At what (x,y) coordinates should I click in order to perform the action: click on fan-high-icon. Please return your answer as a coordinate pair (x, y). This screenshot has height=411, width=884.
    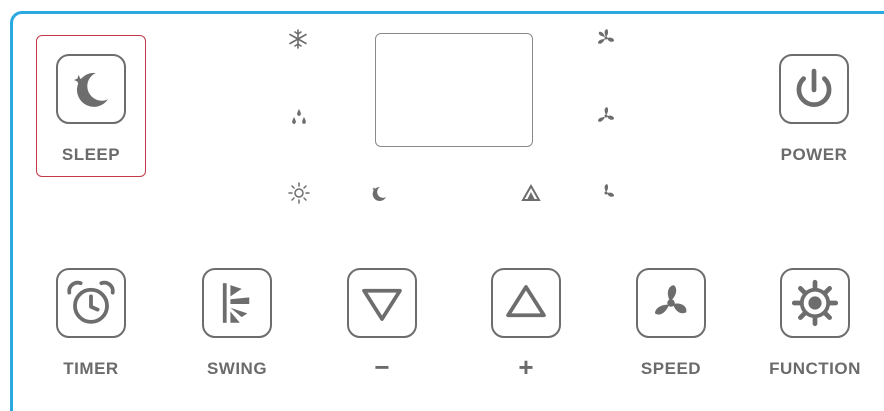
    Looking at the image, I should click on (606, 38).